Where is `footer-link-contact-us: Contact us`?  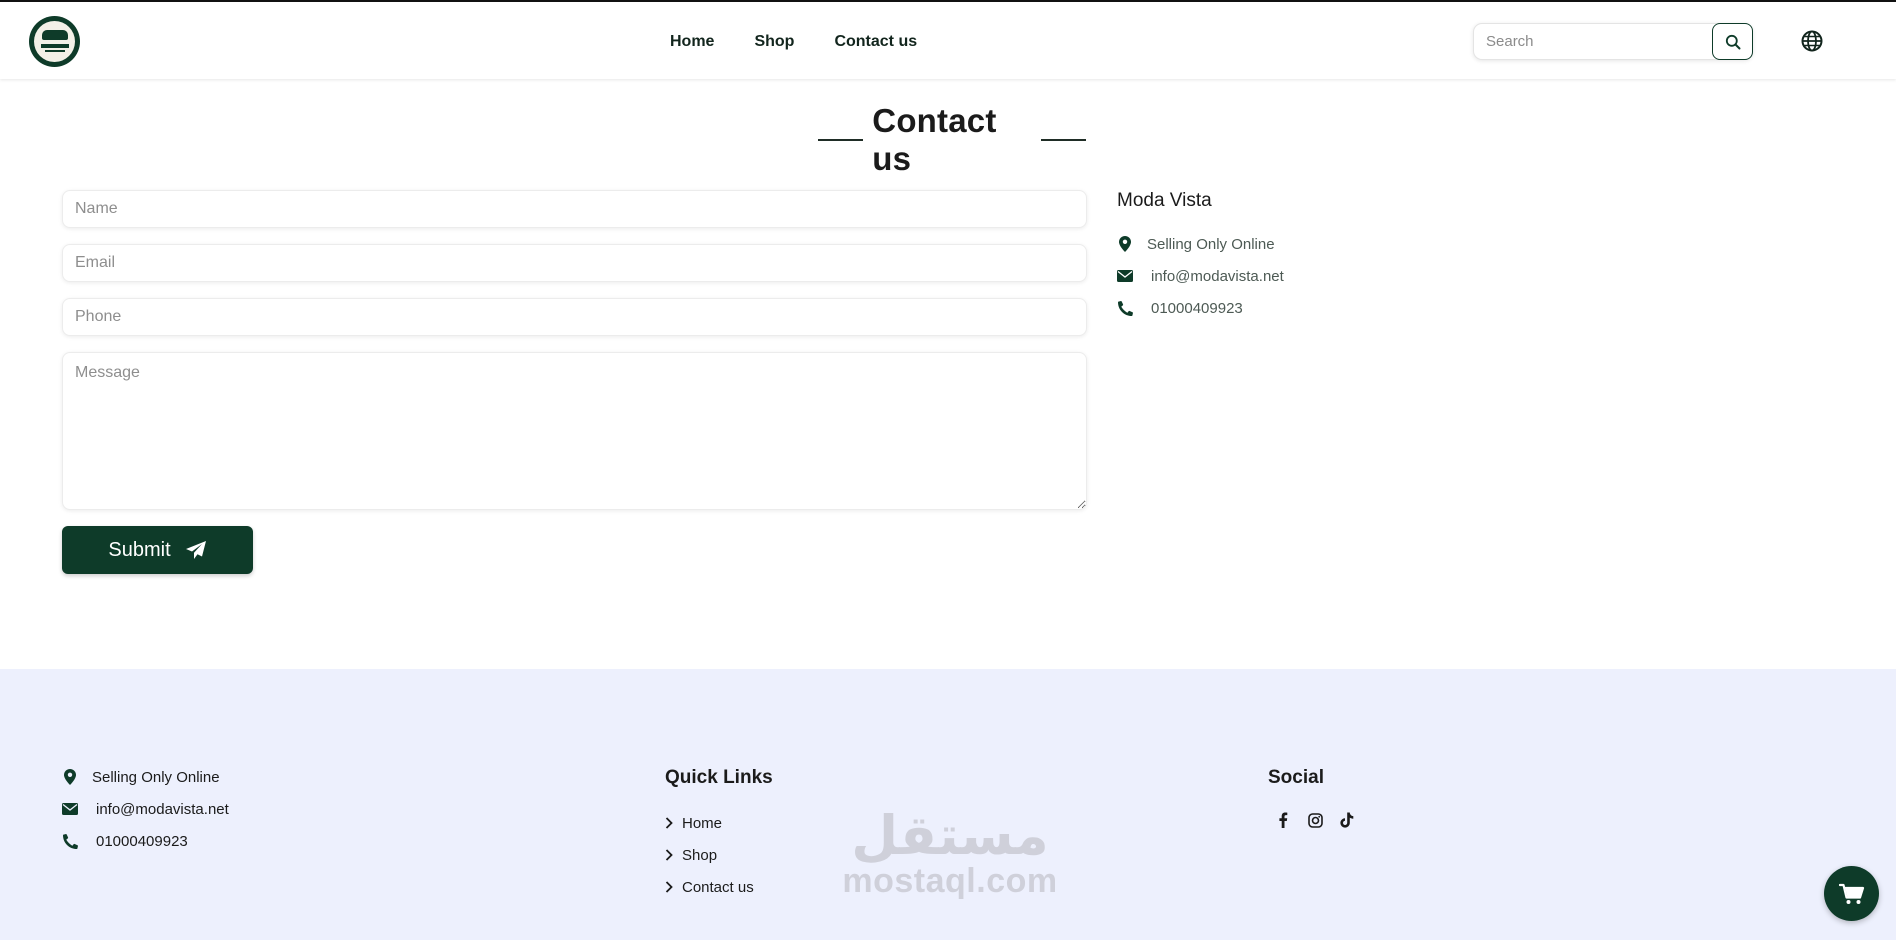
footer-link-contact-us: Contact us is located at coordinates (719, 887).